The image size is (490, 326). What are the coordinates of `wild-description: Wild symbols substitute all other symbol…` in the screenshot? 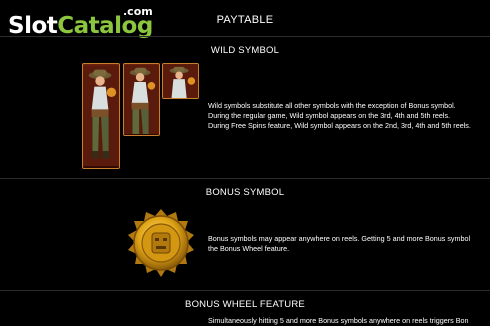 It's located at (339, 115).